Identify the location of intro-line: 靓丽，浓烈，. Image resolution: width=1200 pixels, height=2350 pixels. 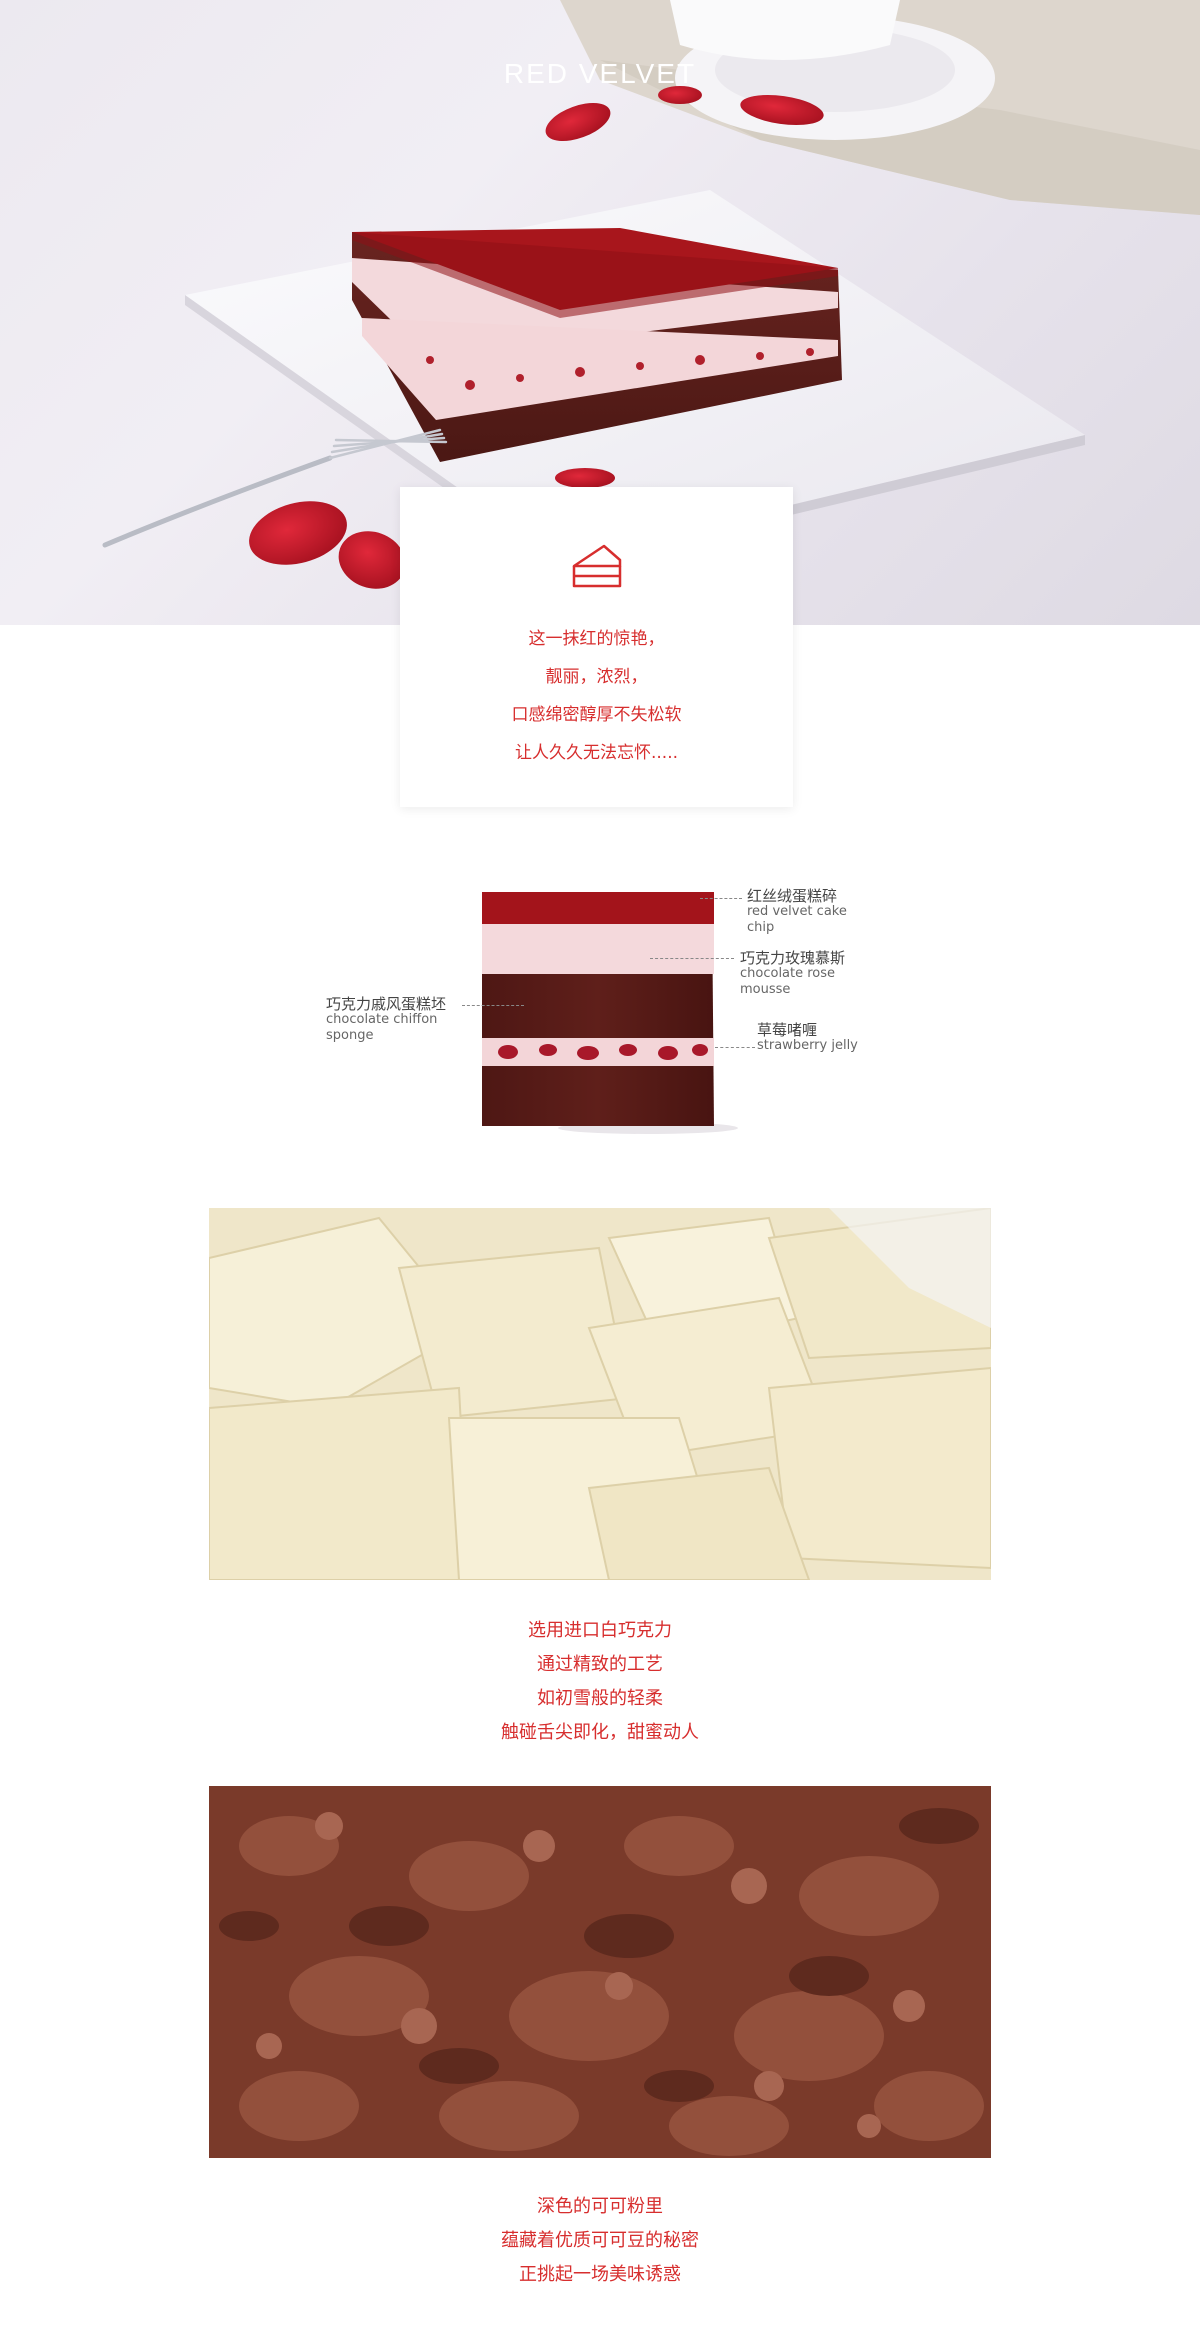
(596, 677).